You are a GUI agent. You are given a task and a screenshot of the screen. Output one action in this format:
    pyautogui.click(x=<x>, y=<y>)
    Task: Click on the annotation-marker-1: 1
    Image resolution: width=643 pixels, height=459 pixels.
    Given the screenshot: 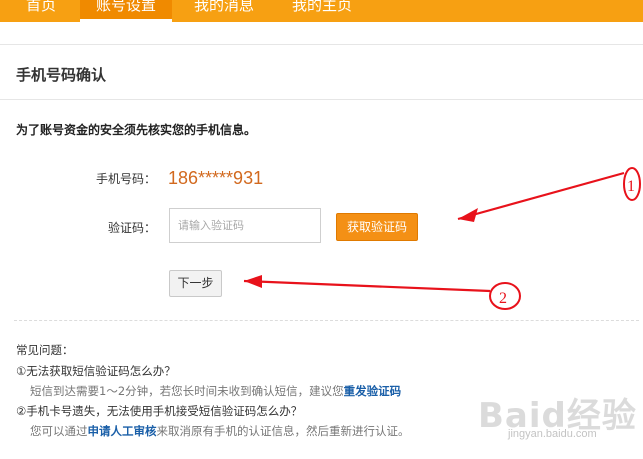 What is the action you would take?
    pyautogui.click(x=632, y=184)
    